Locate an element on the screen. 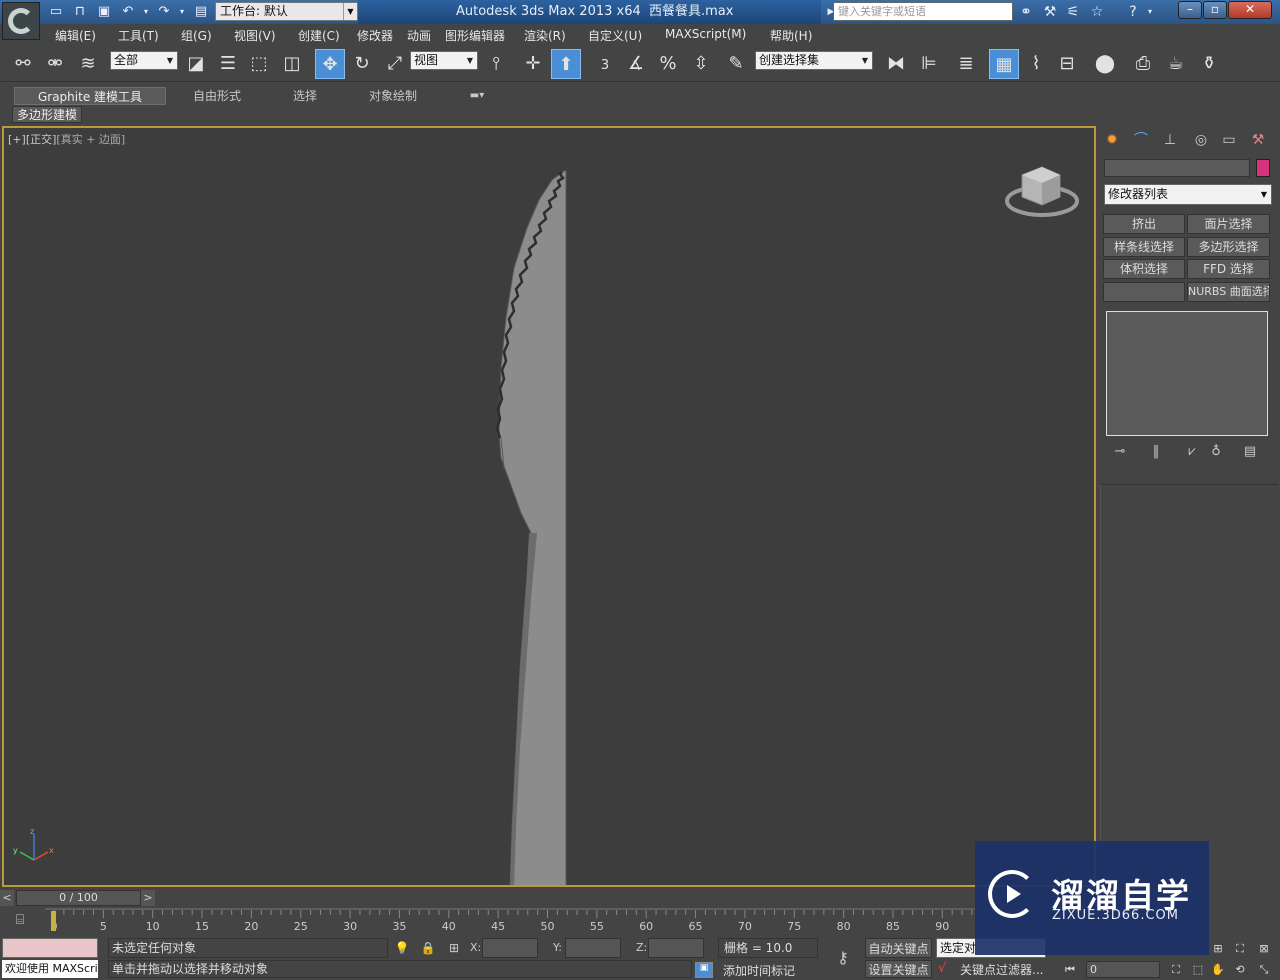  subtab-polygon-modeling: 多边形建模 is located at coordinates (47, 114).